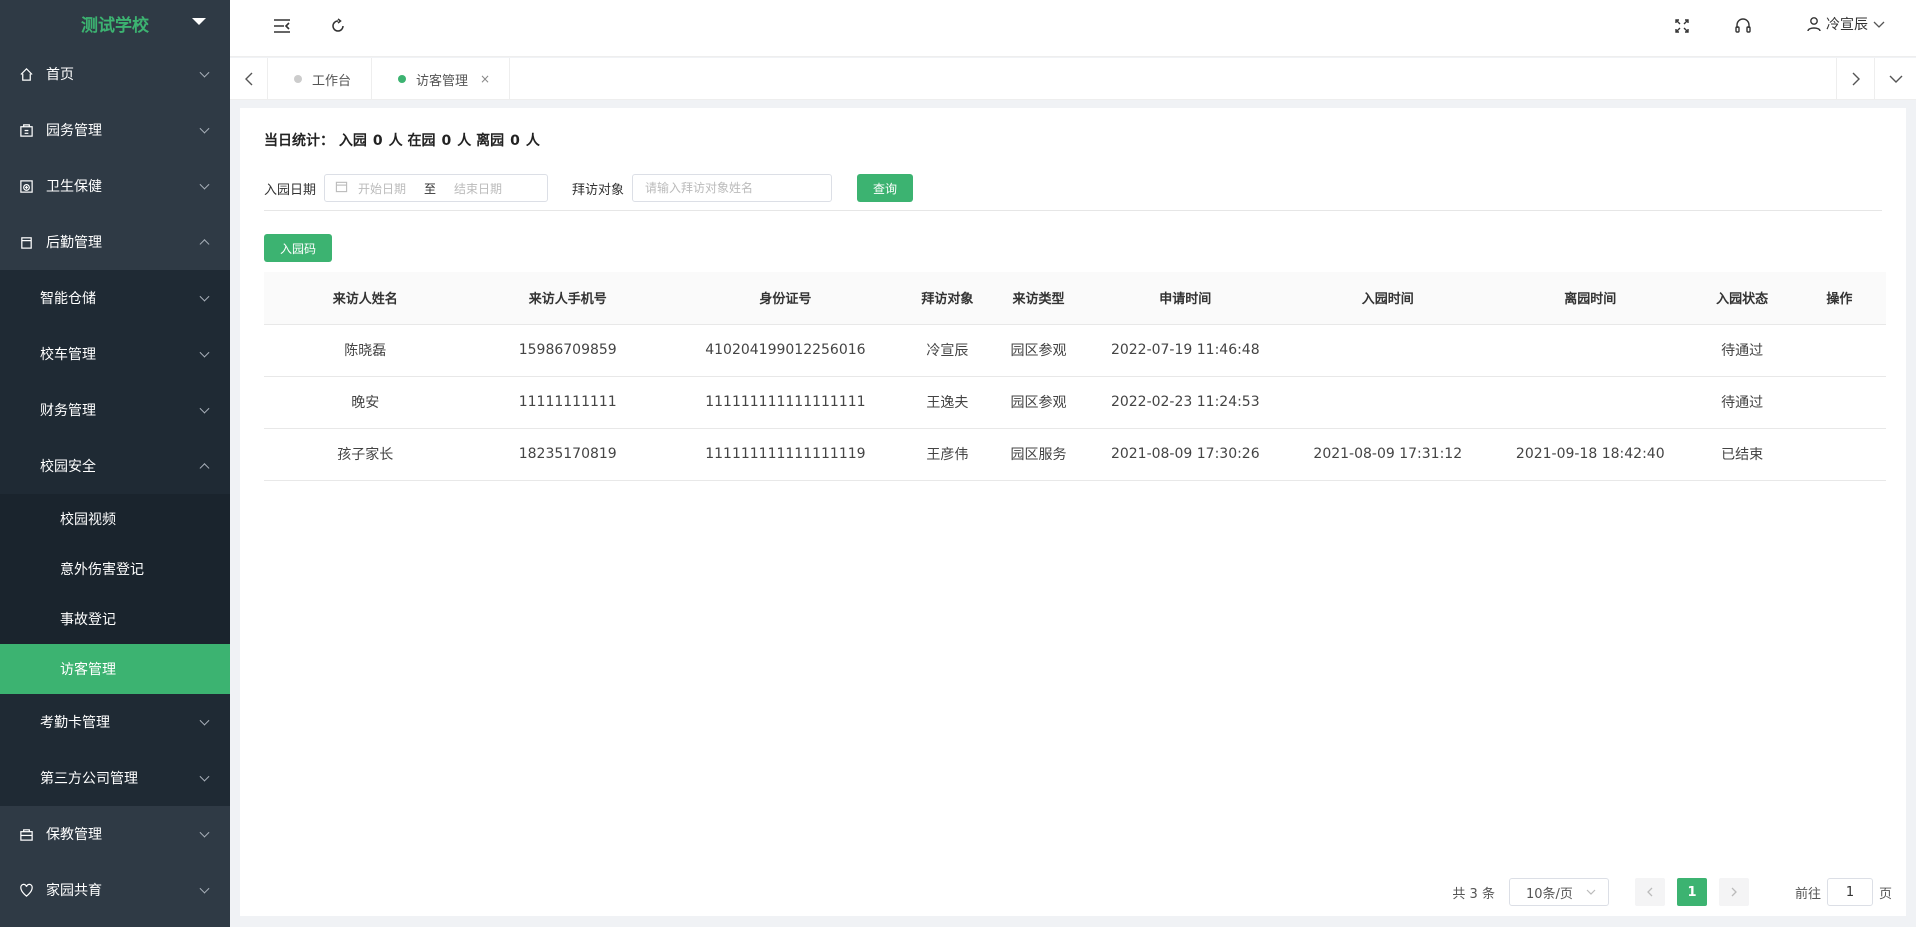  I want to click on page-size-select: 10条/页, so click(1558, 892).